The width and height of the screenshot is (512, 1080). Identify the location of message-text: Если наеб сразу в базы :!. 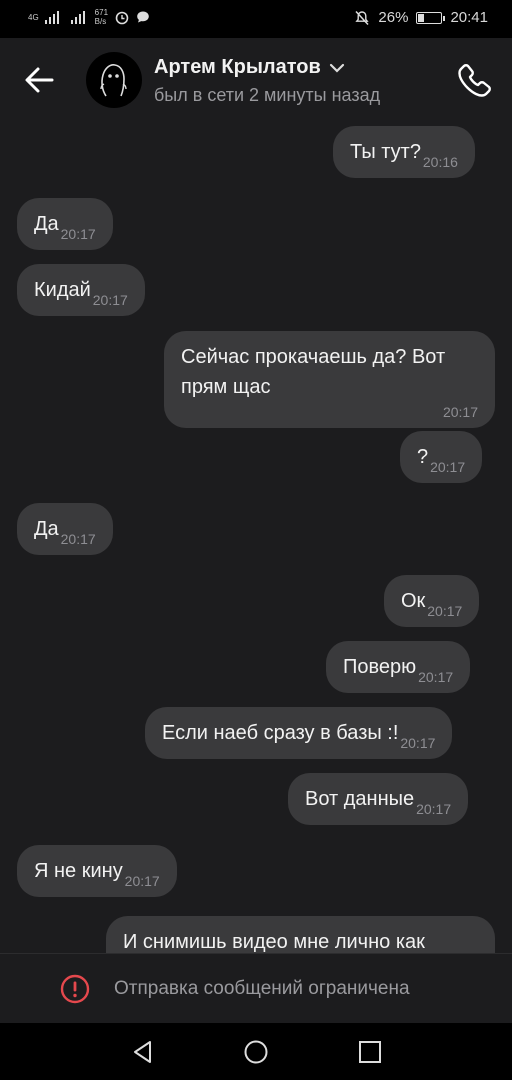
(280, 733).